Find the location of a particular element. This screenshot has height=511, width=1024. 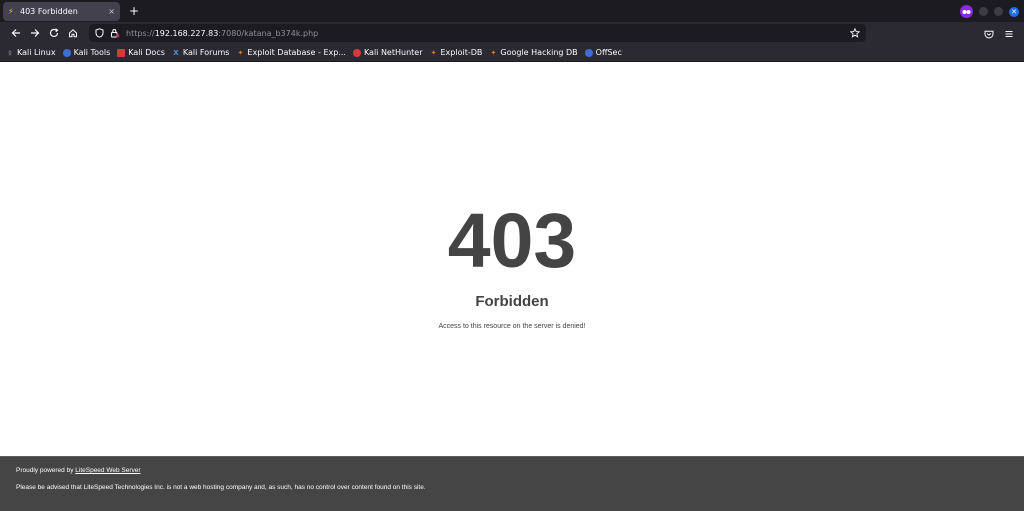

nethunter-icon is located at coordinates (356, 52).